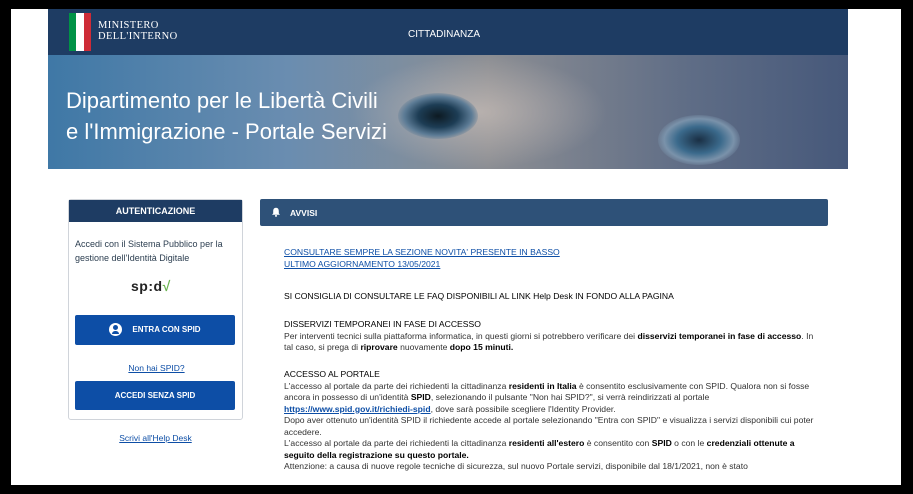  What do you see at coordinates (156, 368) in the screenshot?
I see `no-spid-link: Non hai SPID?` at bounding box center [156, 368].